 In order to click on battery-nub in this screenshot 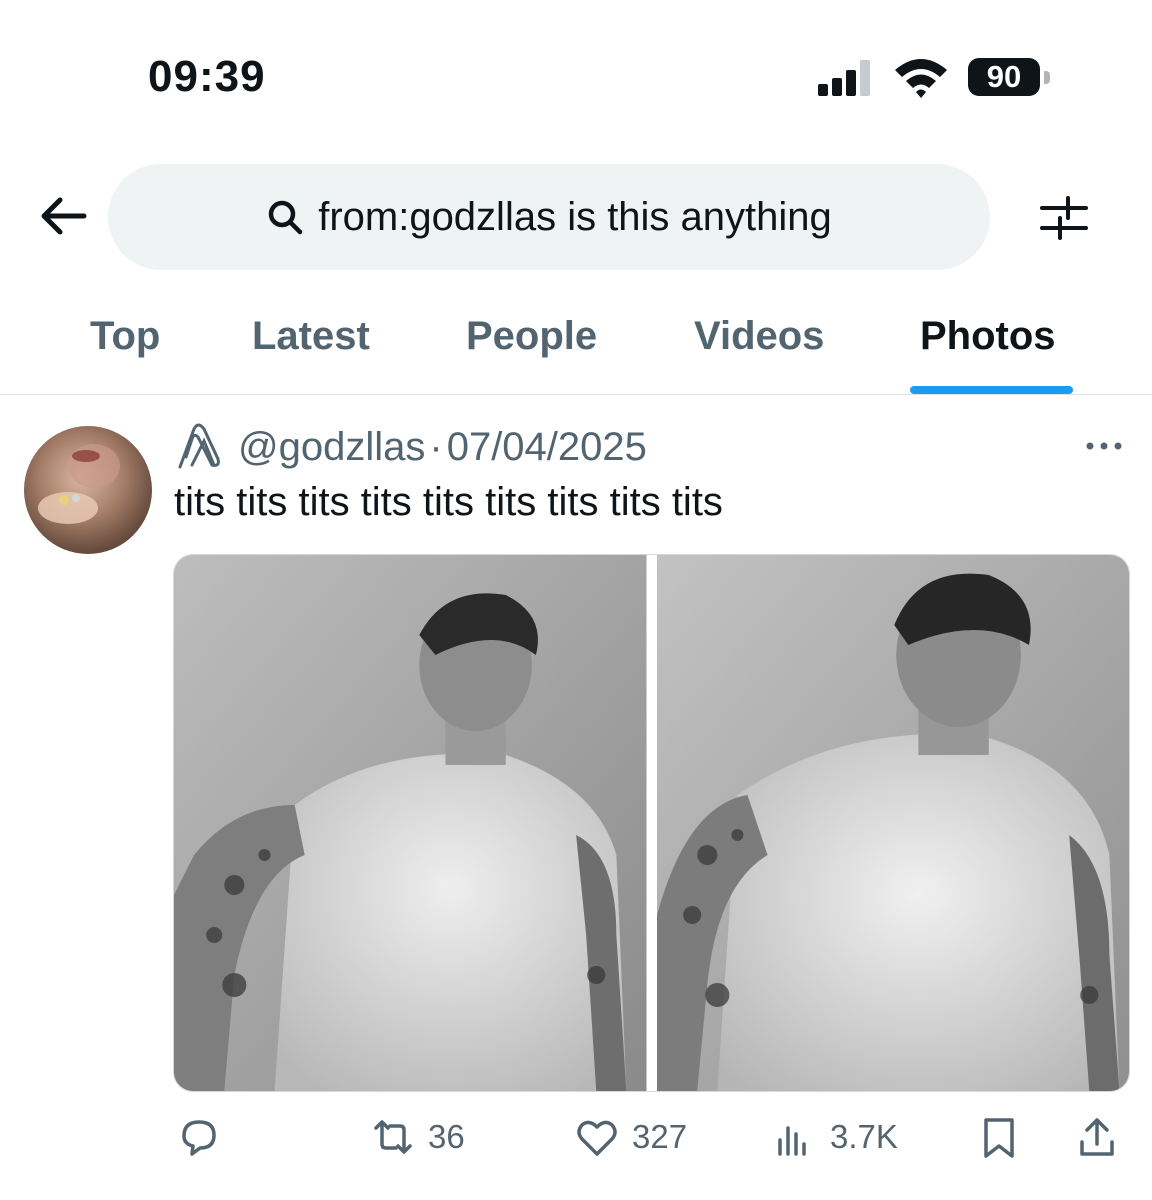, I will do `click(1047, 77)`.